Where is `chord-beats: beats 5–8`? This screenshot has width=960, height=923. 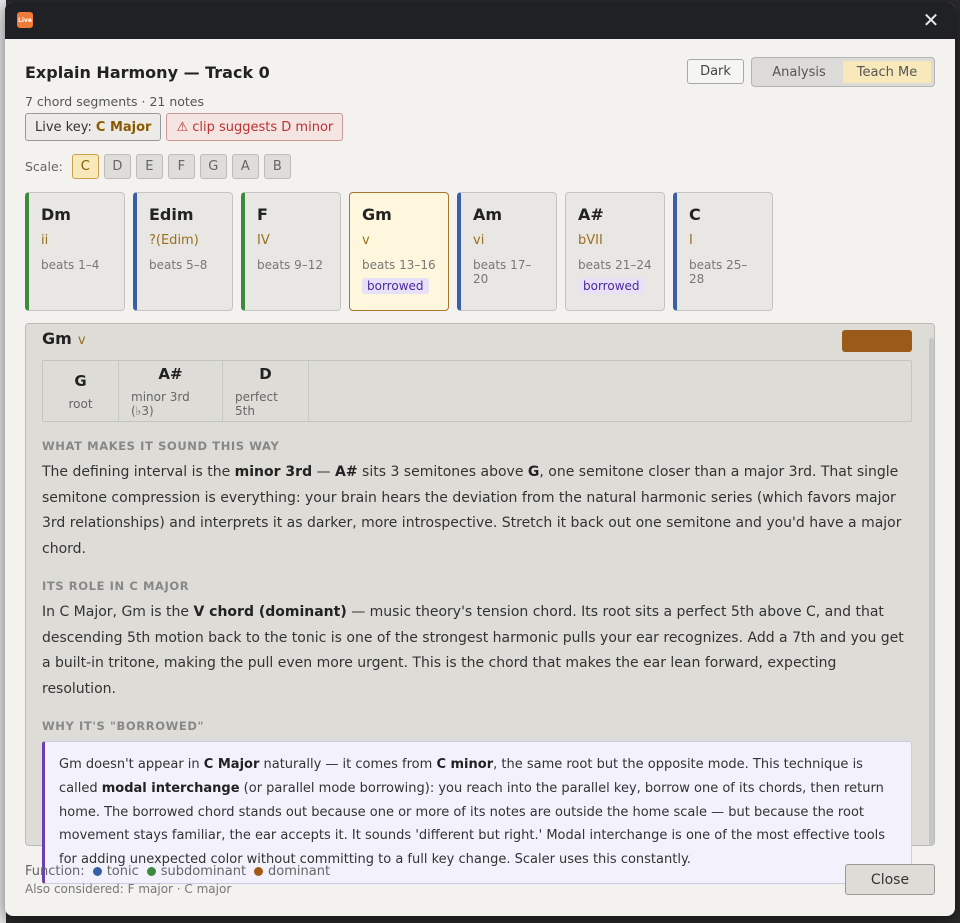 chord-beats: beats 5–8 is located at coordinates (178, 265).